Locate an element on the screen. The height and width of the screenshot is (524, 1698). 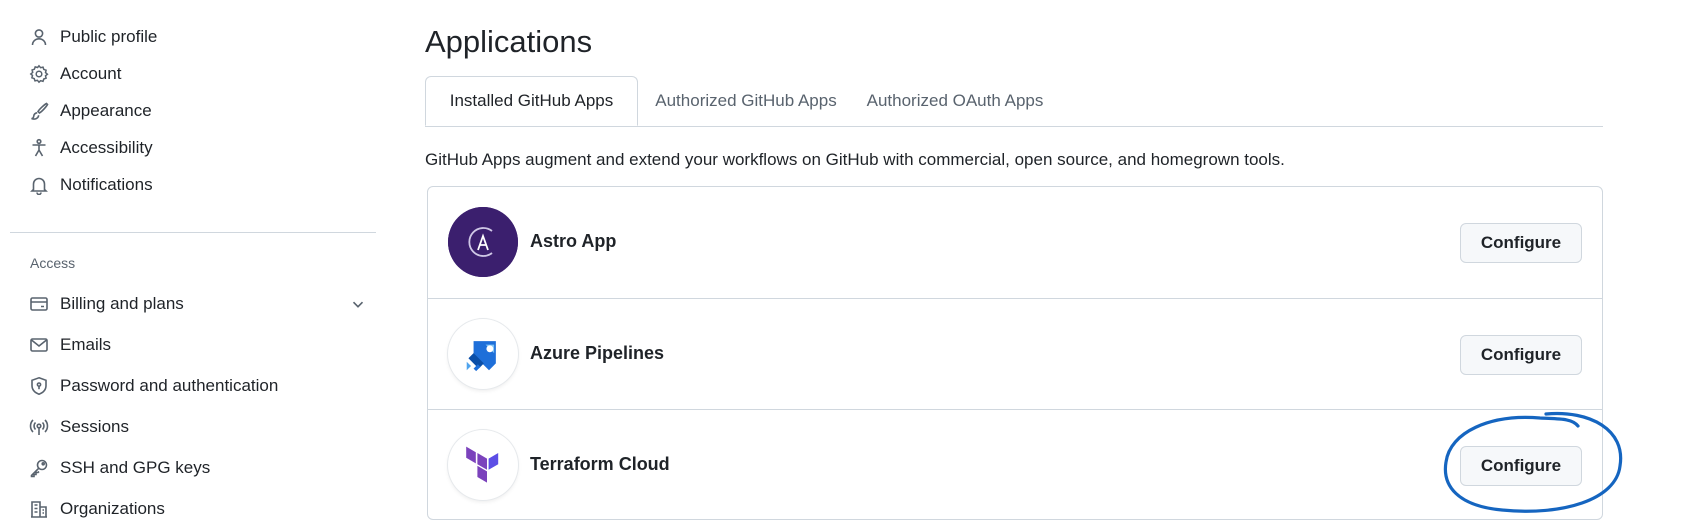
paintbrush-icon is located at coordinates (39, 111).